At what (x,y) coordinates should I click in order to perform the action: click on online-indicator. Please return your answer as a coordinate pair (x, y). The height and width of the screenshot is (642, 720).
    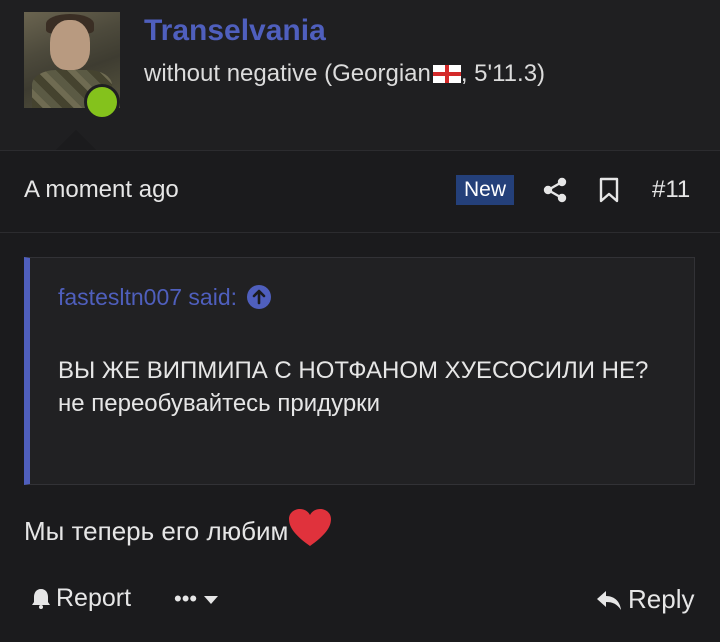
    Looking at the image, I should click on (102, 102).